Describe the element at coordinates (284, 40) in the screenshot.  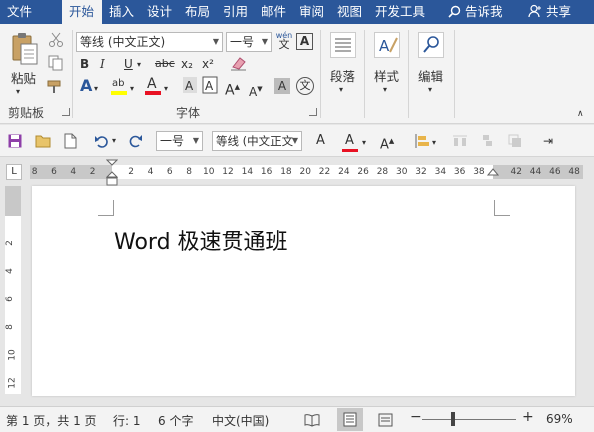
I see `phonetic-guide-button: wén 文` at that location.